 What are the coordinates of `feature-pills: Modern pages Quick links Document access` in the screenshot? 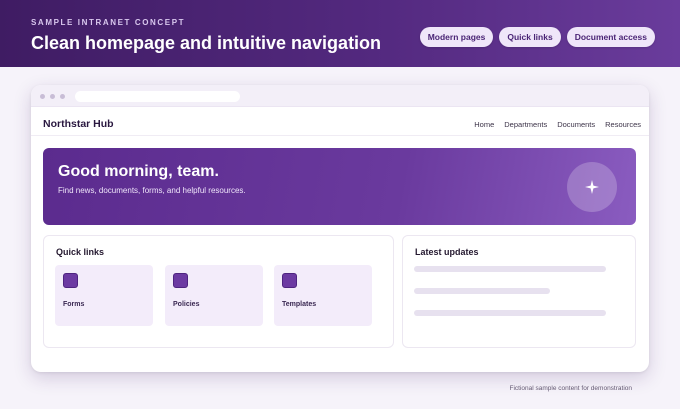 It's located at (537, 37).